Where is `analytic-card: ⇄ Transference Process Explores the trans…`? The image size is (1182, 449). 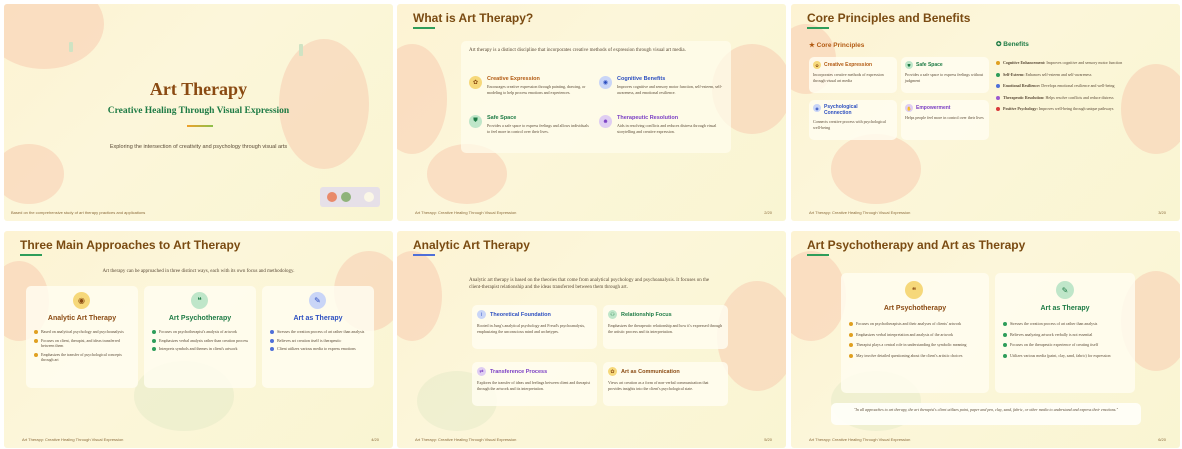 analytic-card: ⇄ Transference Process Explores the trans… is located at coordinates (534, 384).